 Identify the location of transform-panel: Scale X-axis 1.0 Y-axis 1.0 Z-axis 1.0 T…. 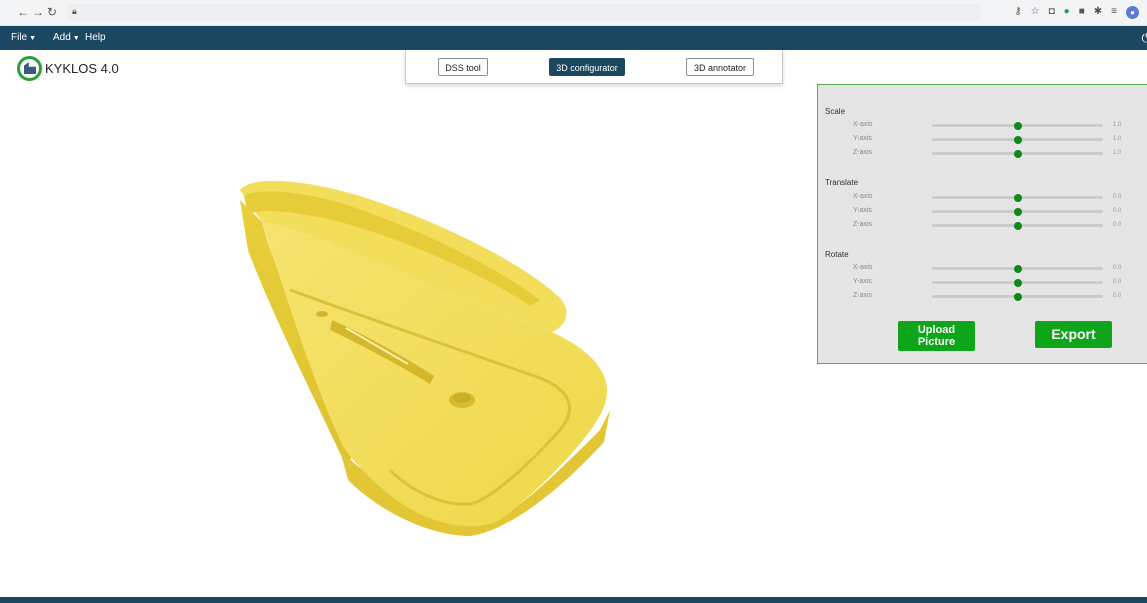
(982, 224).